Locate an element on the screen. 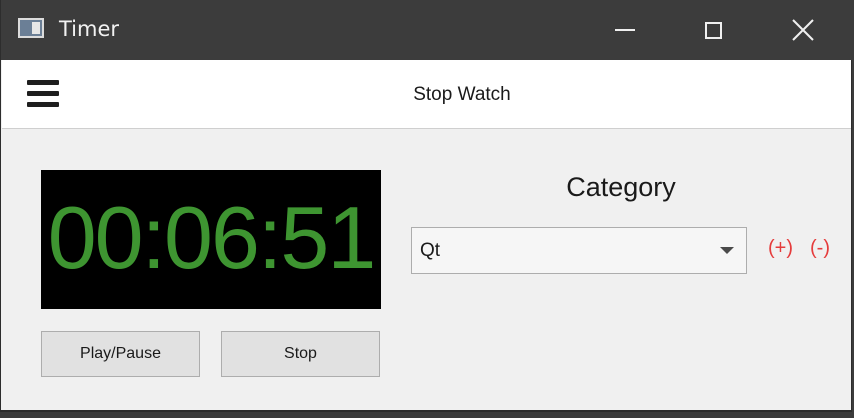 This screenshot has width=854, height=418. category-label: Category is located at coordinates (621, 187).